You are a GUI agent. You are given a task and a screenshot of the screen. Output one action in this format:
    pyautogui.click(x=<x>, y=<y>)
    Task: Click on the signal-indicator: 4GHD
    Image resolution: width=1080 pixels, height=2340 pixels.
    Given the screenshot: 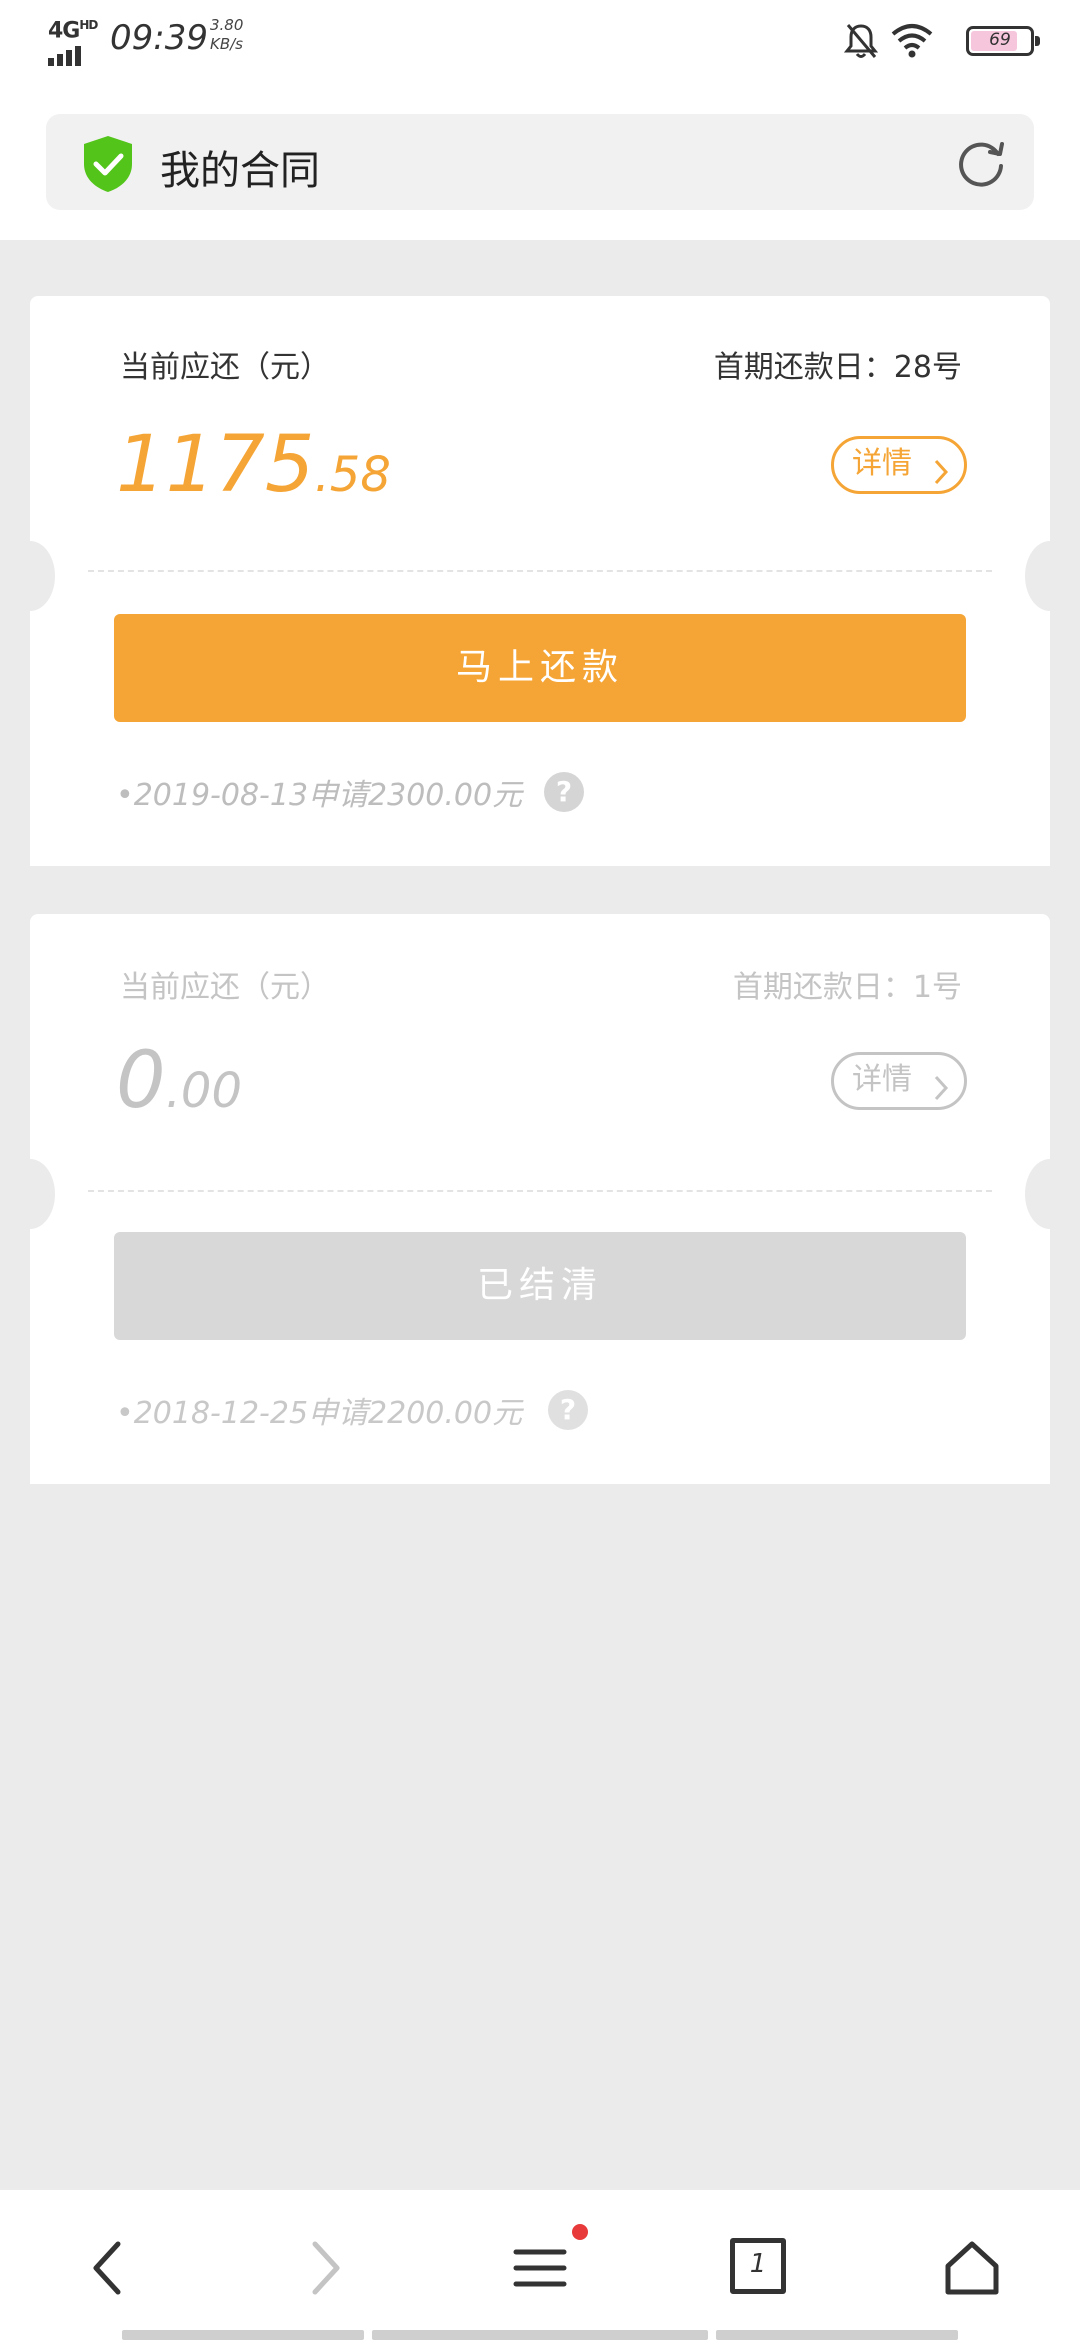 What is the action you would take?
    pyautogui.click(x=74, y=42)
    